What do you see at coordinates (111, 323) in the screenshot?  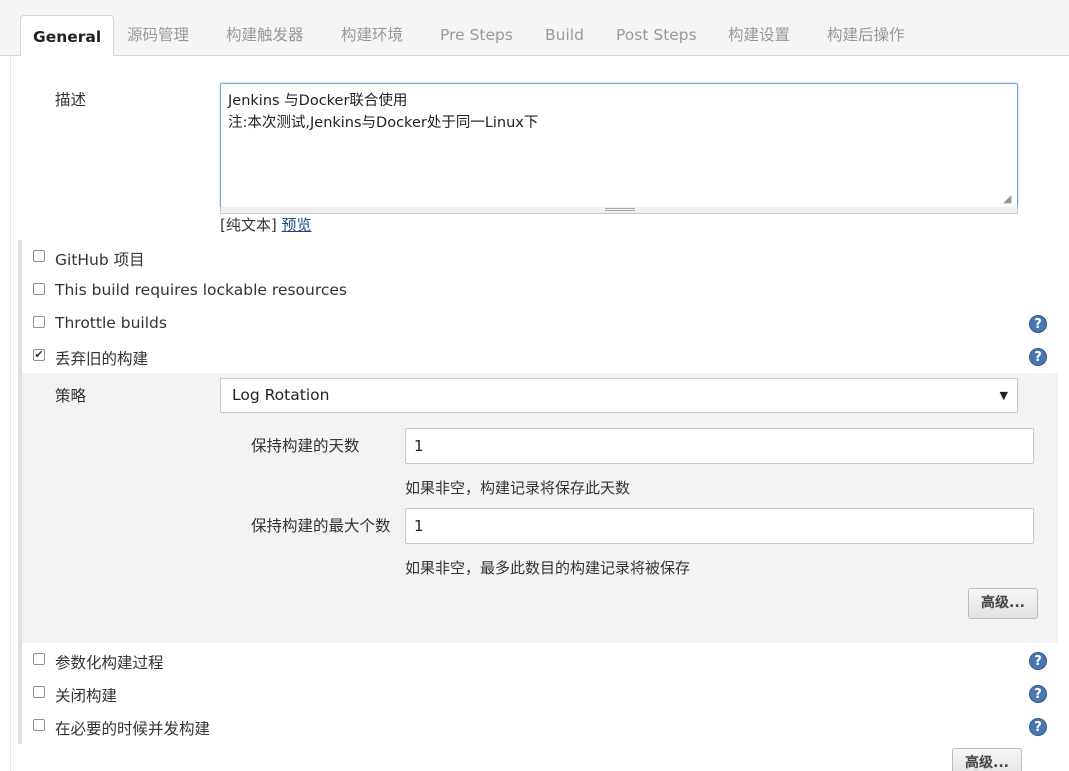 I see `throttle-builds-label: Throttle builds` at bounding box center [111, 323].